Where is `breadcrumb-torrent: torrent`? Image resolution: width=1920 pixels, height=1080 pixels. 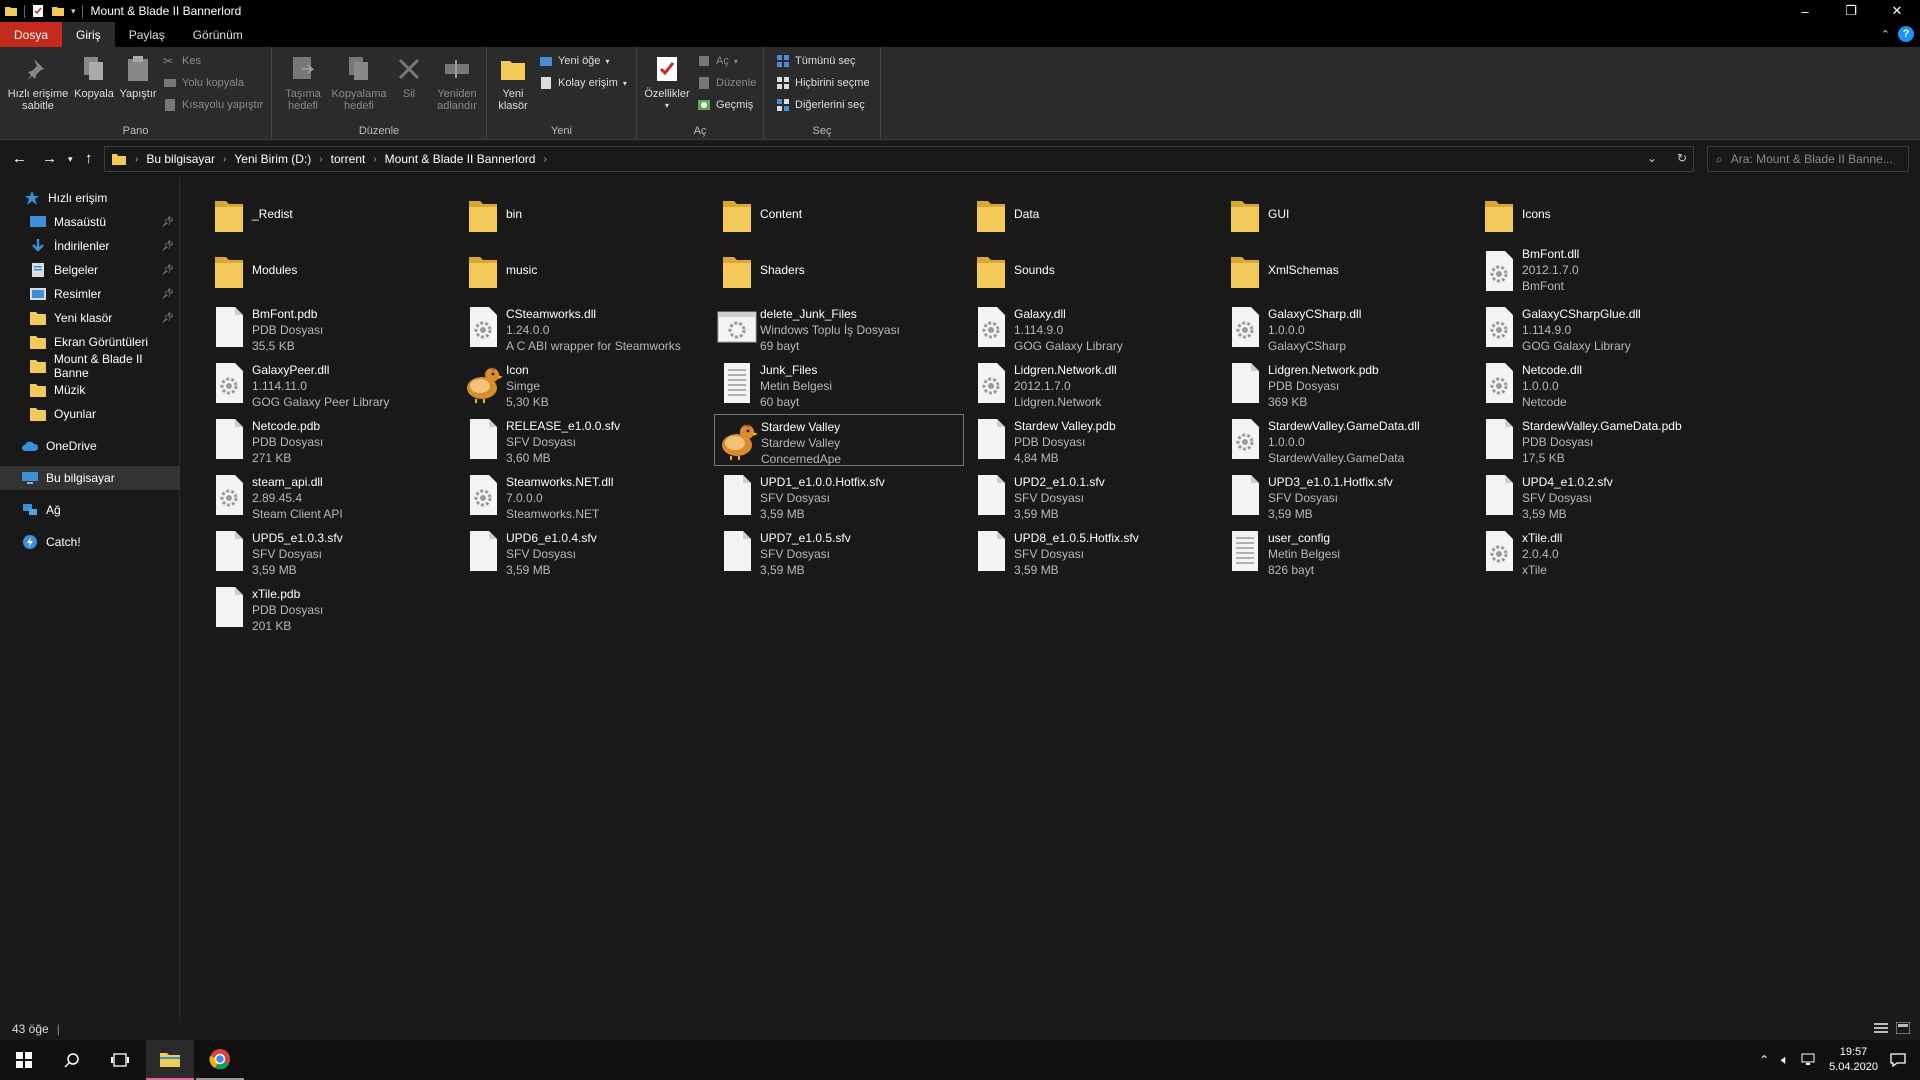
breadcrumb-torrent: torrent is located at coordinates (348, 159).